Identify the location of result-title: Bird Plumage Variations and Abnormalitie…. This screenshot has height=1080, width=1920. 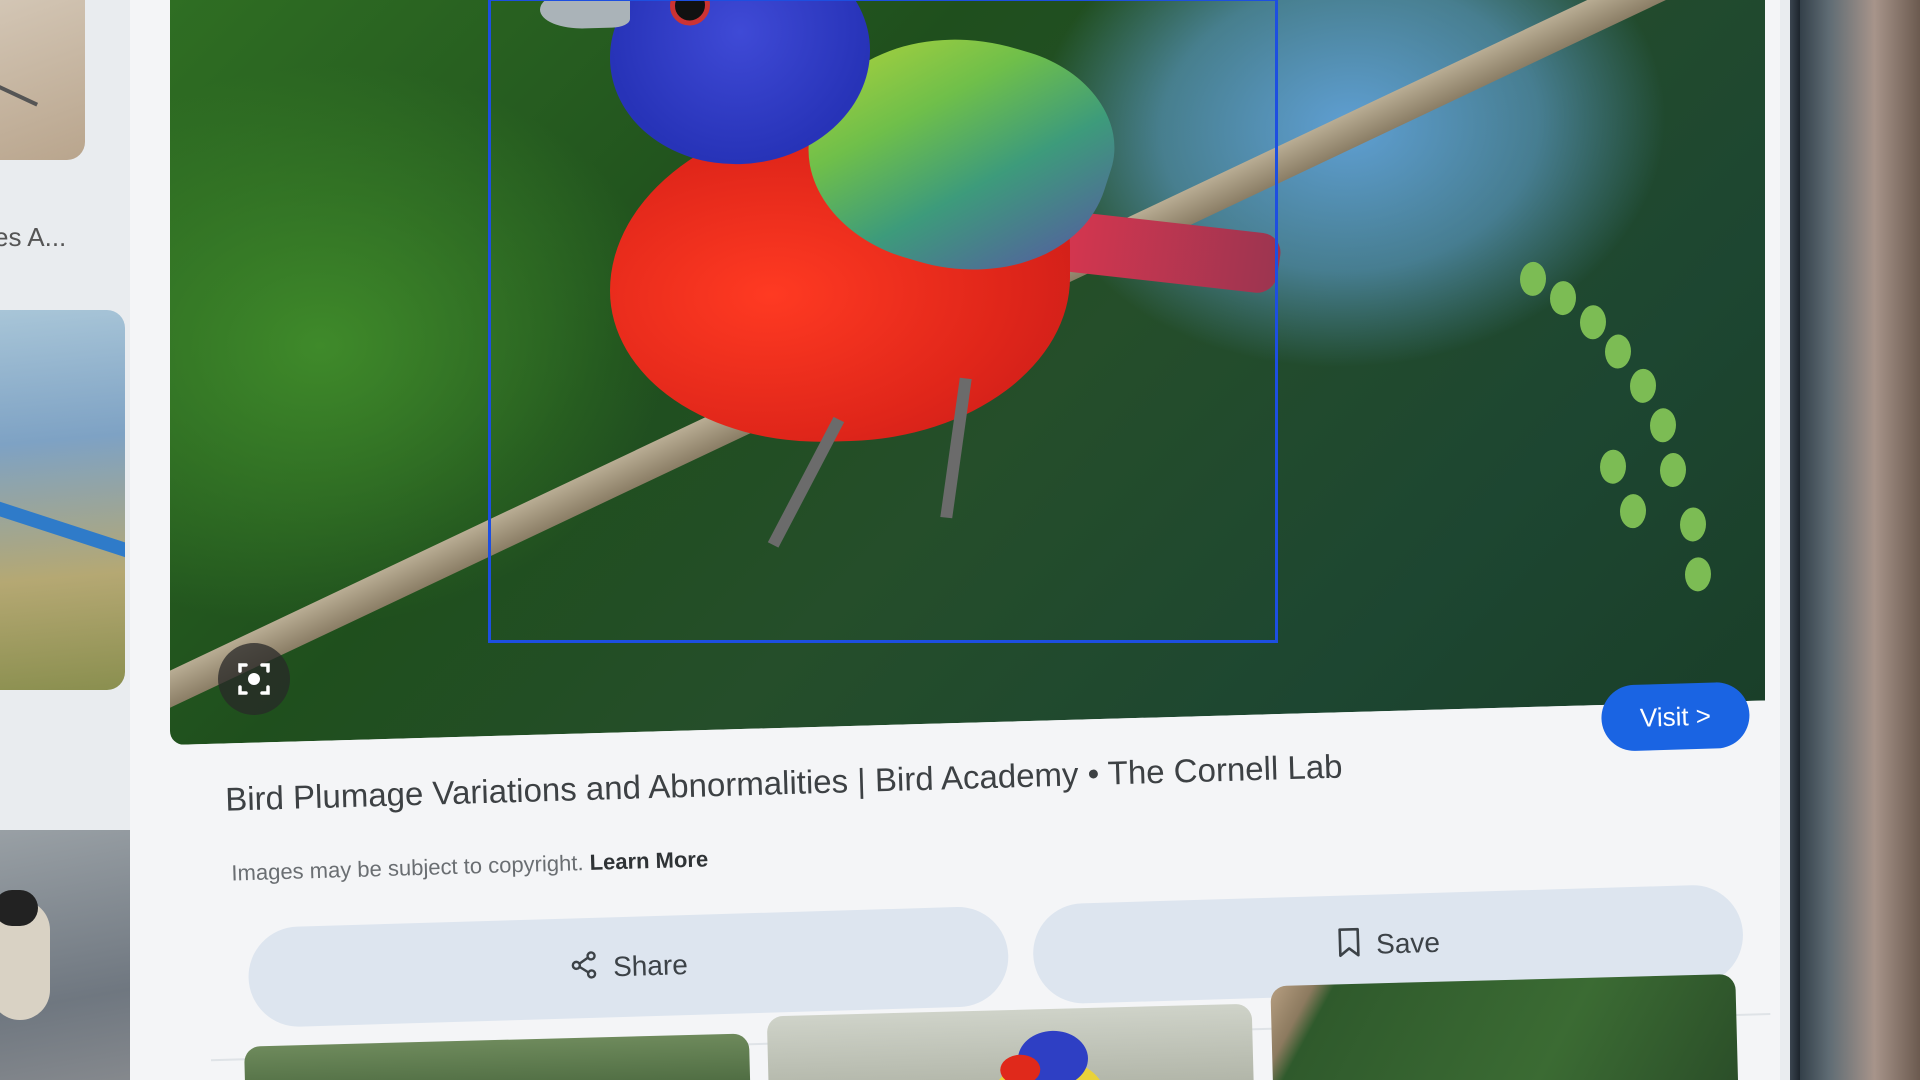
(784, 783).